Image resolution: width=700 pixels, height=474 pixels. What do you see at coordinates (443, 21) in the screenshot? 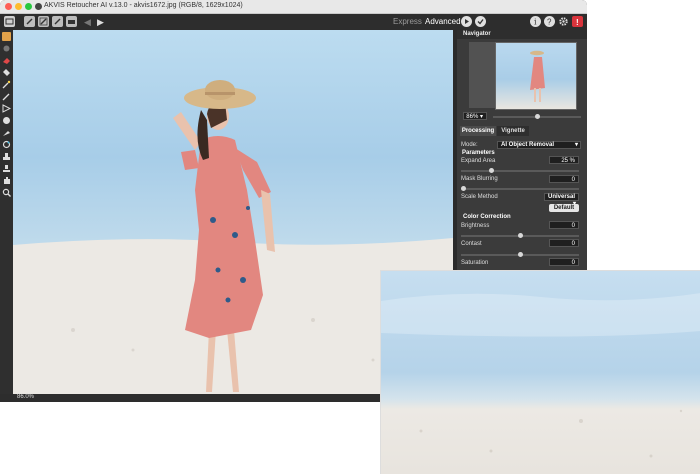
I see `mode-advanced-button: Advanced` at bounding box center [443, 21].